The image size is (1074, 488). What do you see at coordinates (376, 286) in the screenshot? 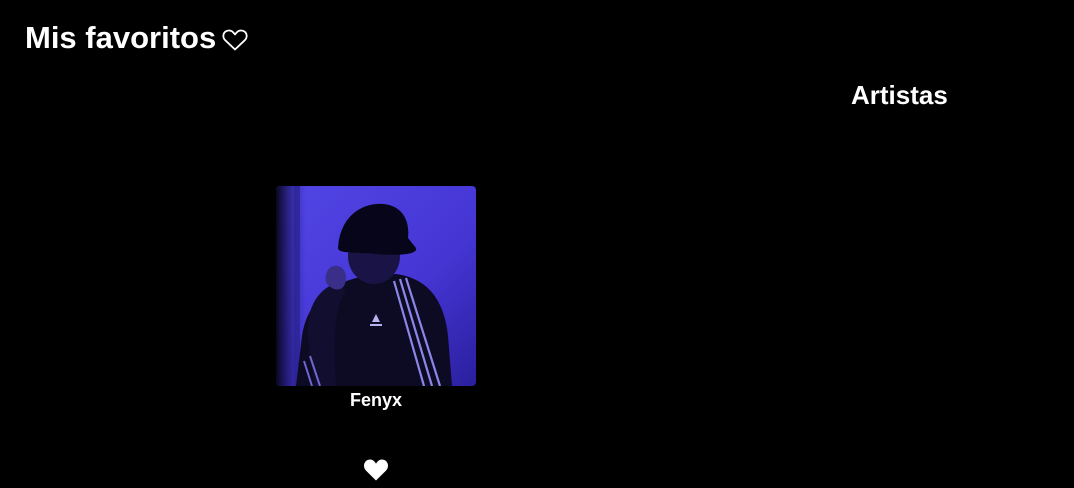
I see `artist-photo` at bounding box center [376, 286].